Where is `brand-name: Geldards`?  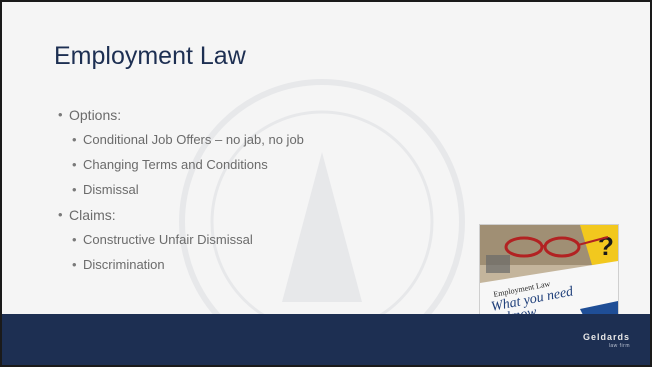 brand-name: Geldards is located at coordinates (606, 337).